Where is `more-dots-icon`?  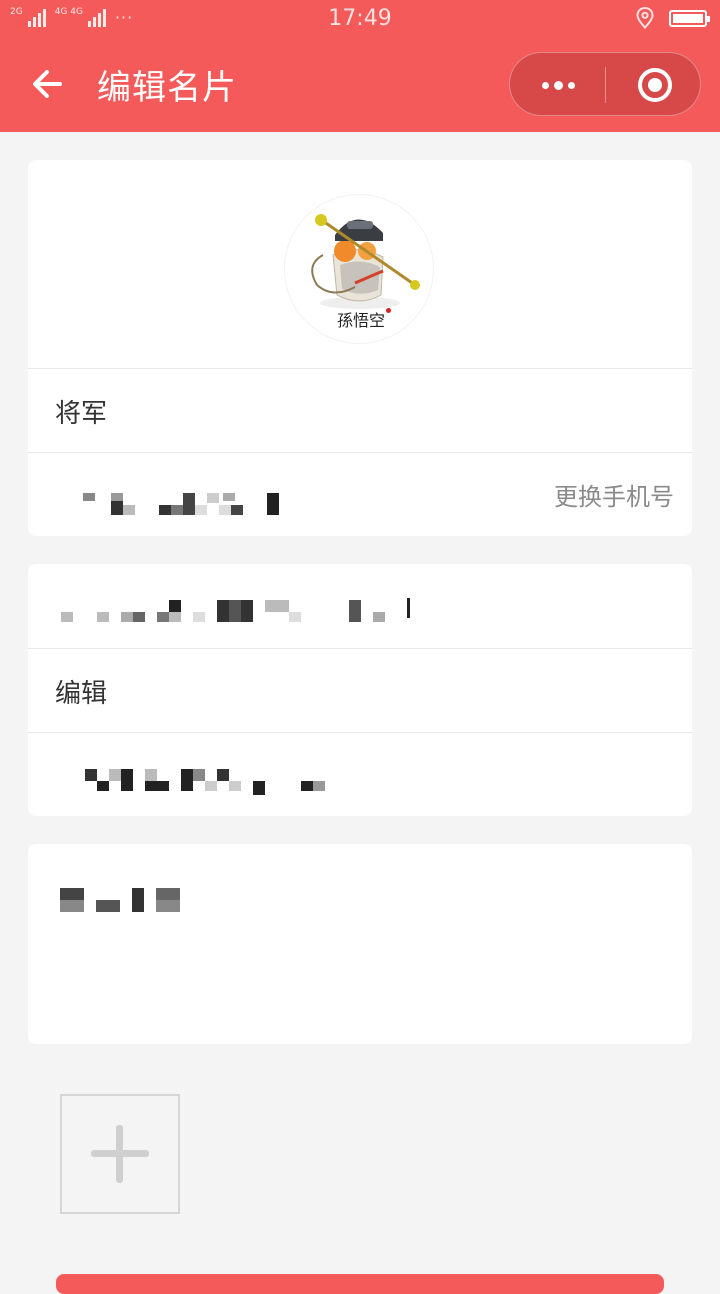
more-dots-icon is located at coordinates (558, 85).